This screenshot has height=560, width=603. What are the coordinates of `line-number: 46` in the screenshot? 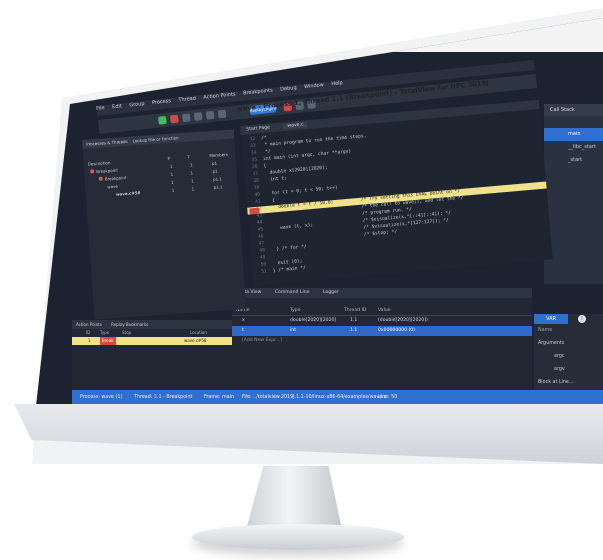 It's located at (257, 237).